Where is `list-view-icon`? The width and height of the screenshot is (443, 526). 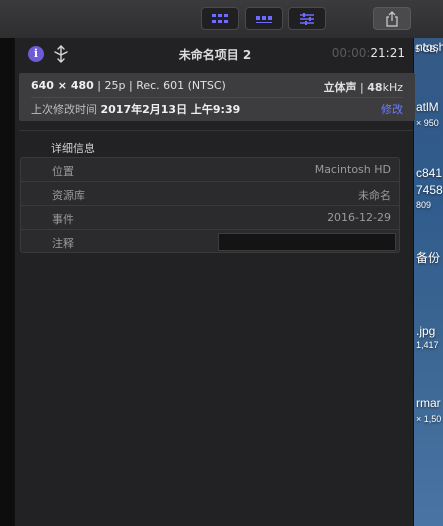 list-view-icon is located at coordinates (264, 19).